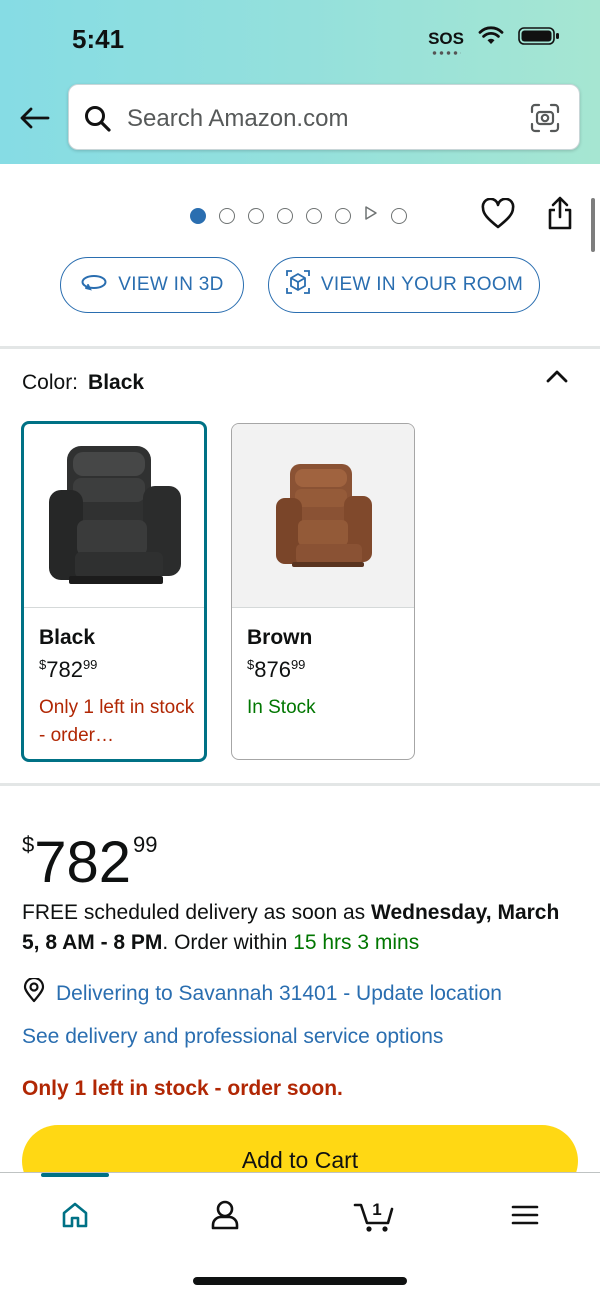 This screenshot has height=1298, width=600. Describe the element at coordinates (28, 844) in the screenshot. I see `price-currency: $` at that location.